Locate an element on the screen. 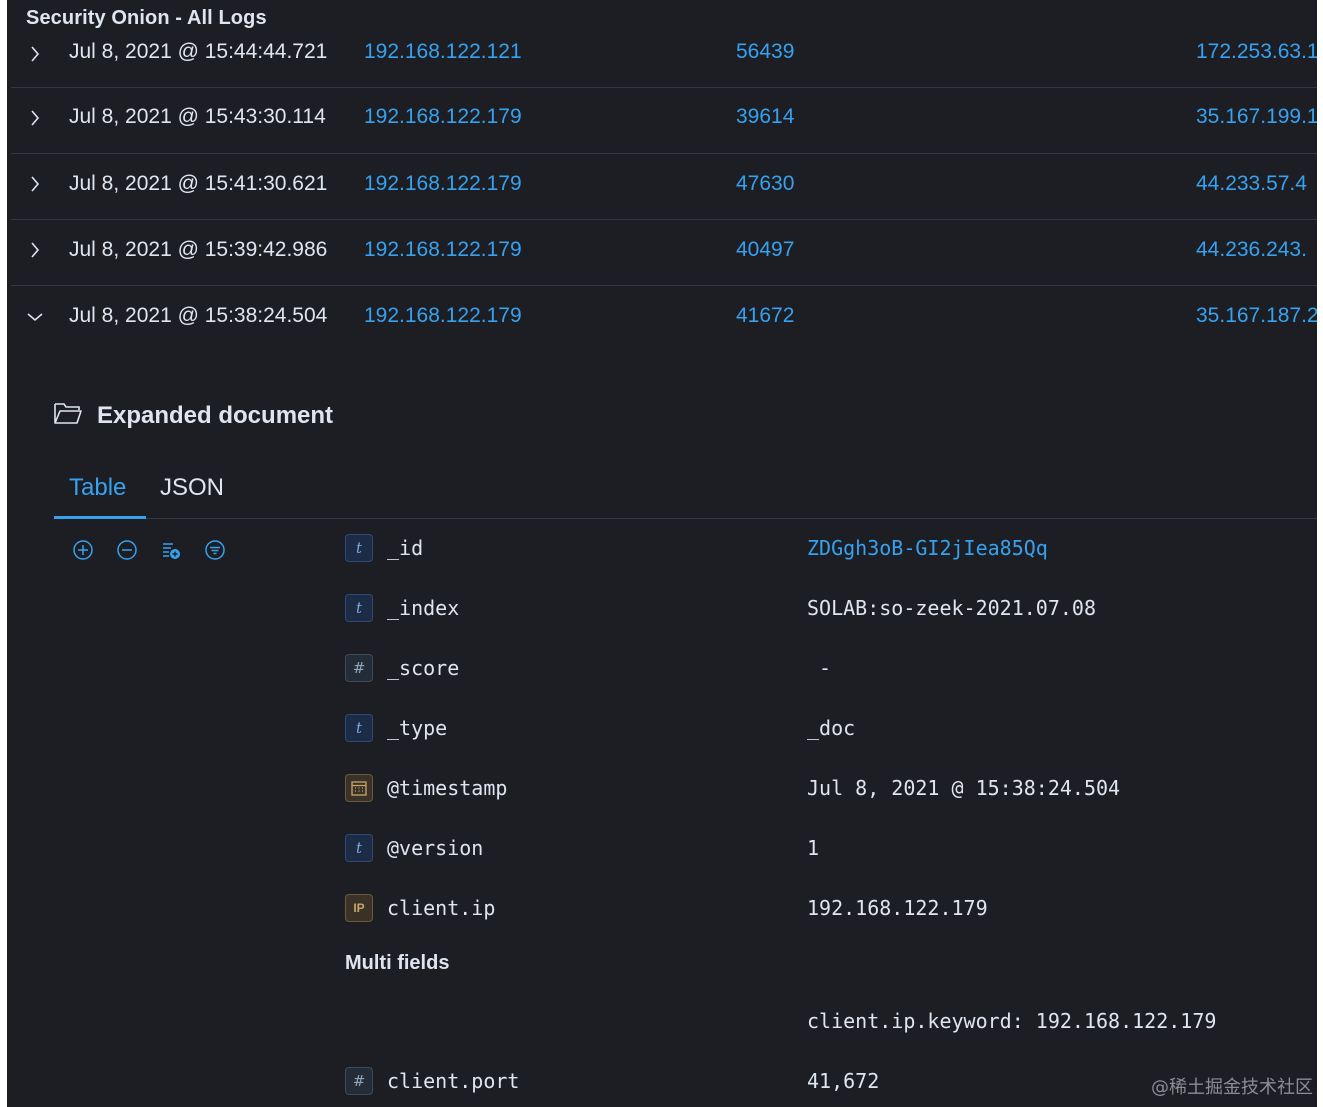  minus-circle-icon is located at coordinates (127, 550).